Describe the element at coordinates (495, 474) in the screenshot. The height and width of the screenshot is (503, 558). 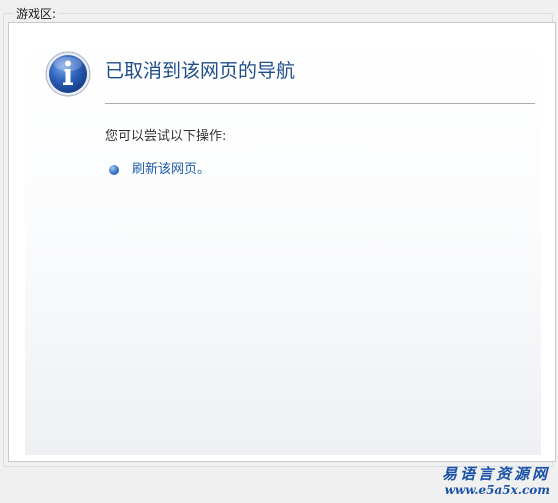
I see `watermark-text: 易语言资源网` at that location.